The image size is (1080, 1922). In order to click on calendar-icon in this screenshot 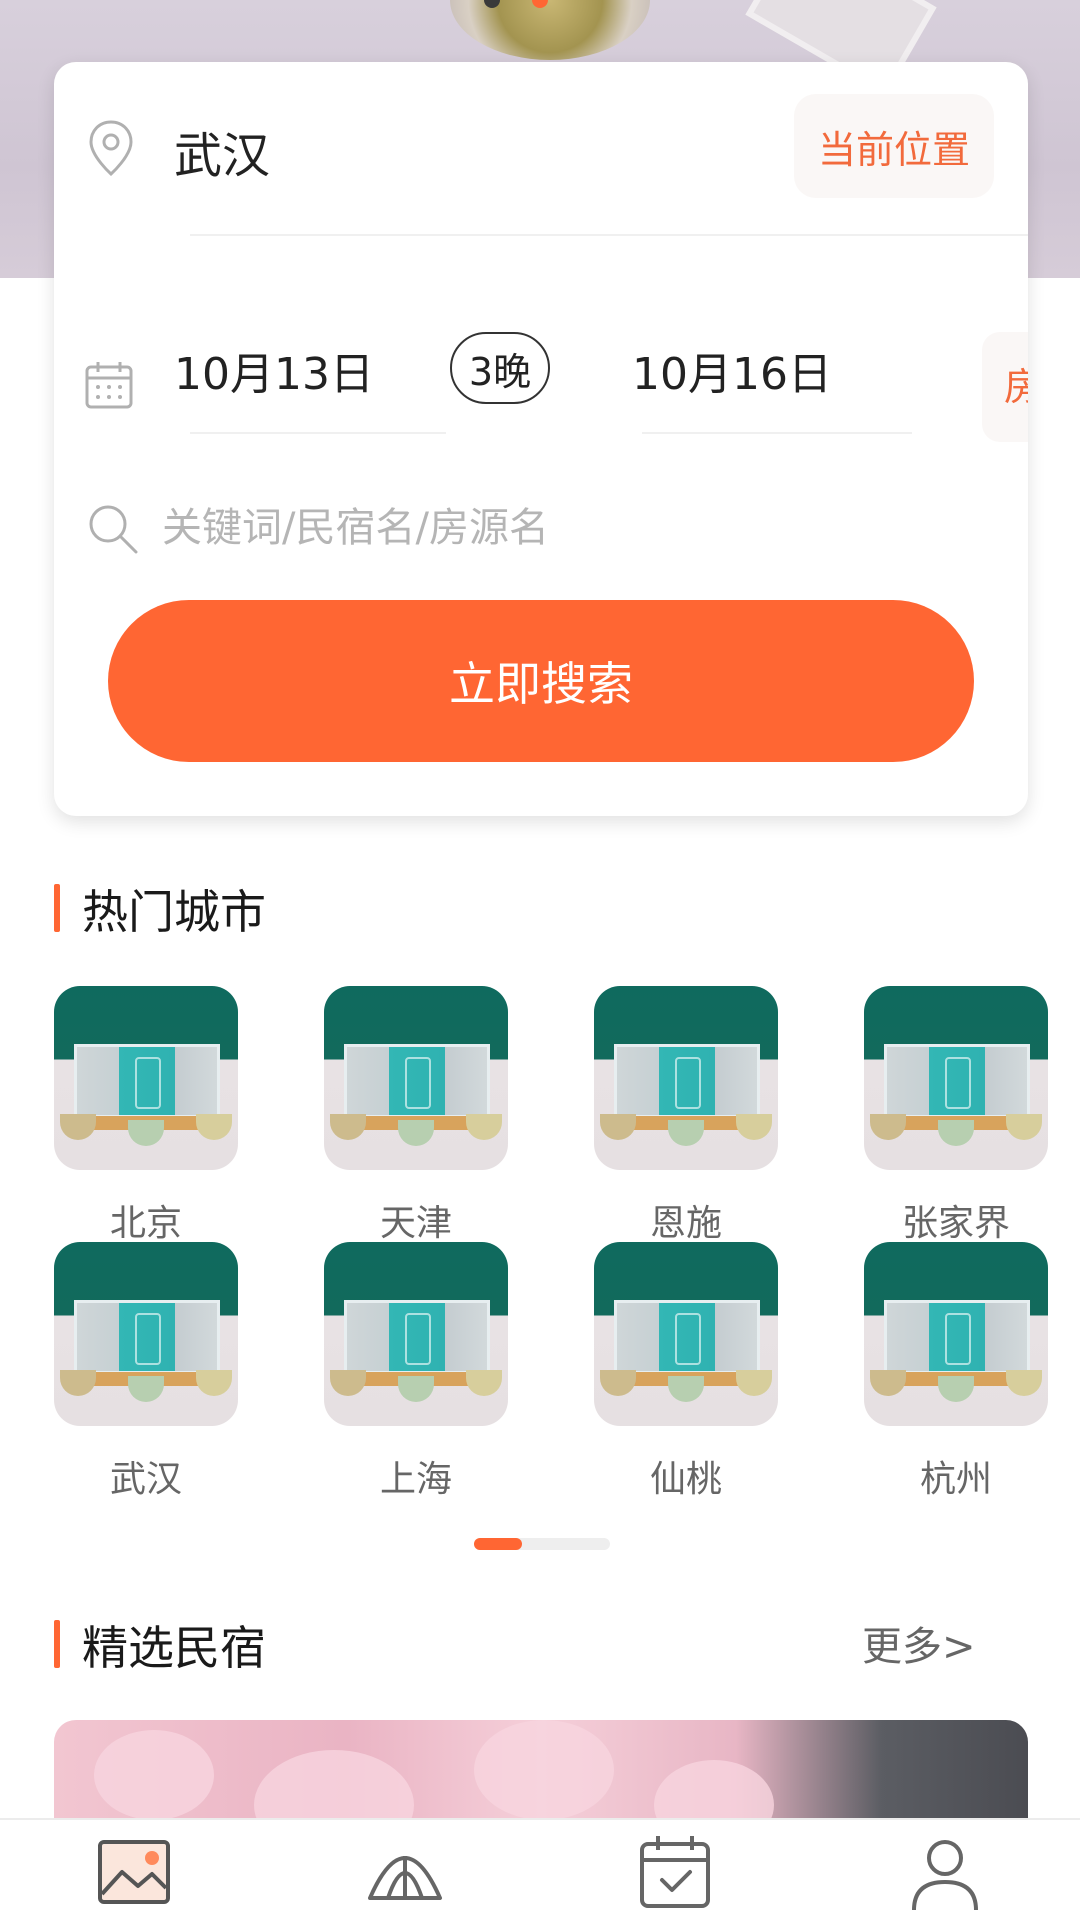, I will do `click(109, 385)`.